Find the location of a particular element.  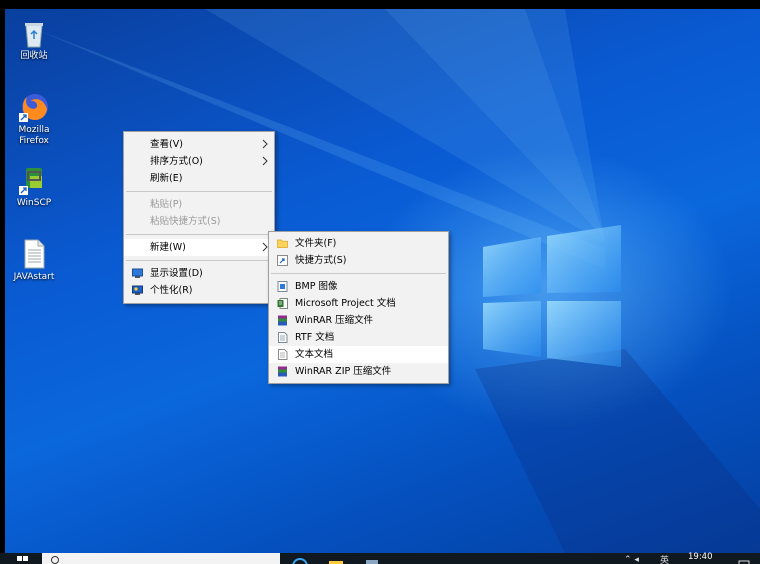

menu-item-label: 快捷方式(S) is located at coordinates (321, 260).